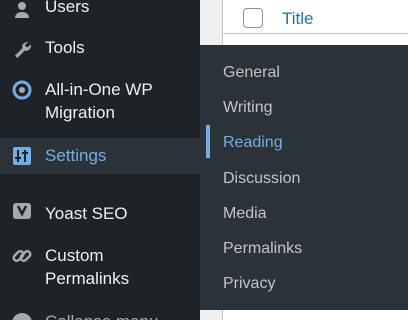  I want to click on submenu-item-writing: Writing, so click(248, 108).